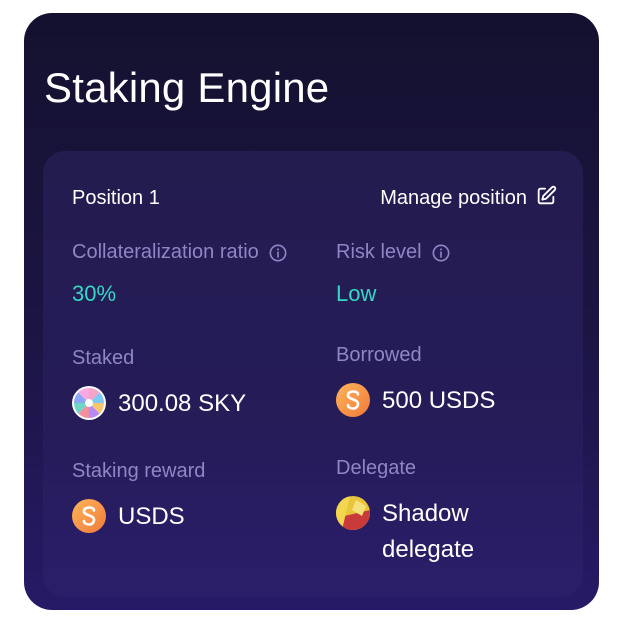 The width and height of the screenshot is (624, 618). Describe the element at coordinates (103, 358) in the screenshot. I see `staked-label: Staked` at that location.